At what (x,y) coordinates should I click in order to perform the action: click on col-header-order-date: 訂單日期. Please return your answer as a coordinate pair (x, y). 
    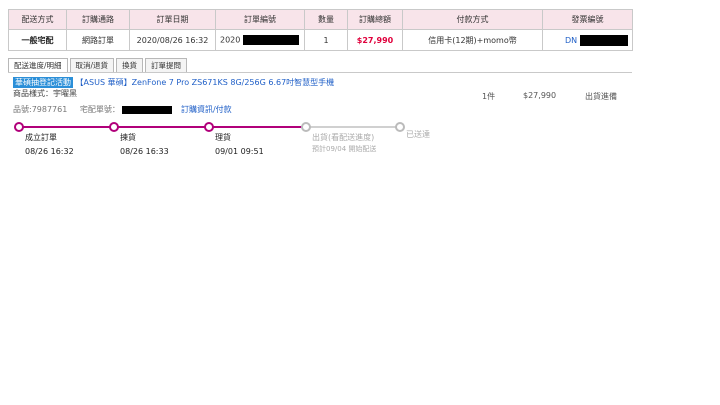
    Looking at the image, I should click on (172, 19).